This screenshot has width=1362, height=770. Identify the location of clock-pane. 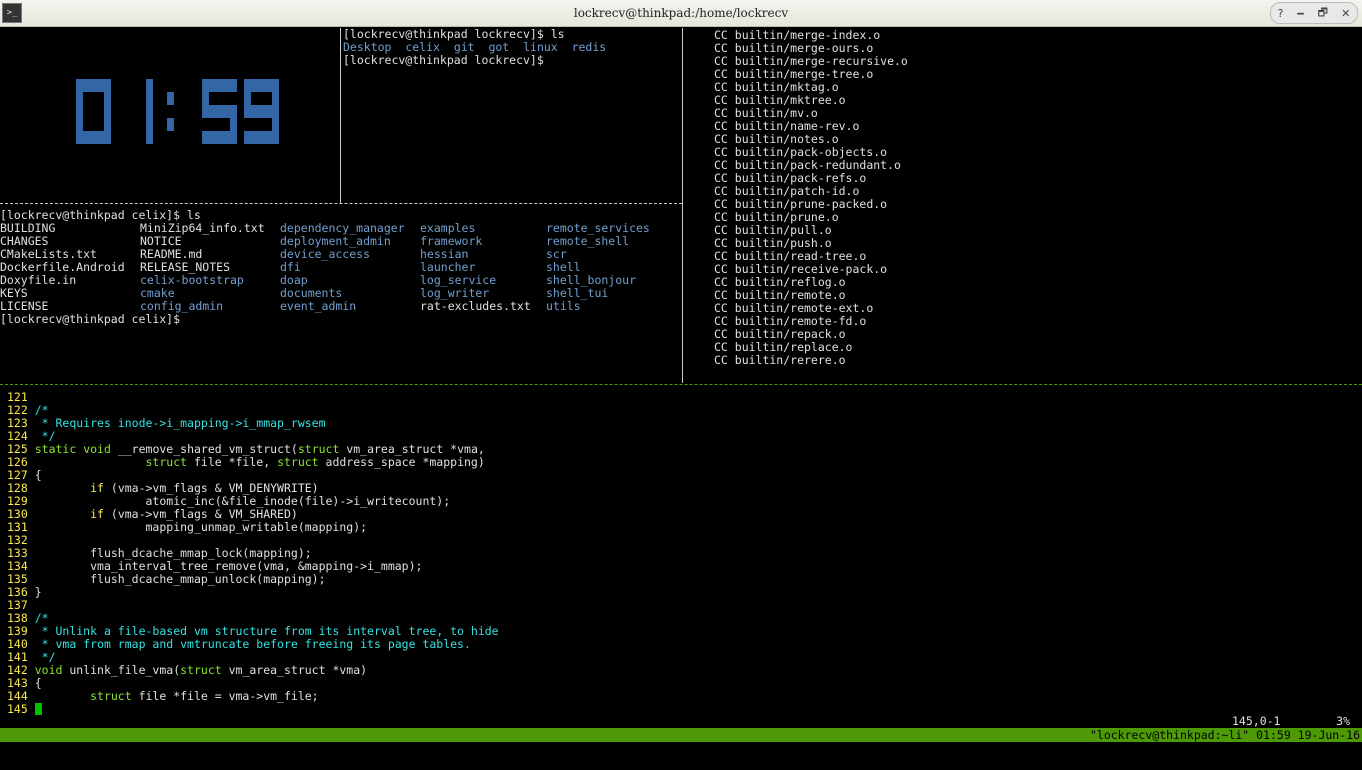
(170, 115).